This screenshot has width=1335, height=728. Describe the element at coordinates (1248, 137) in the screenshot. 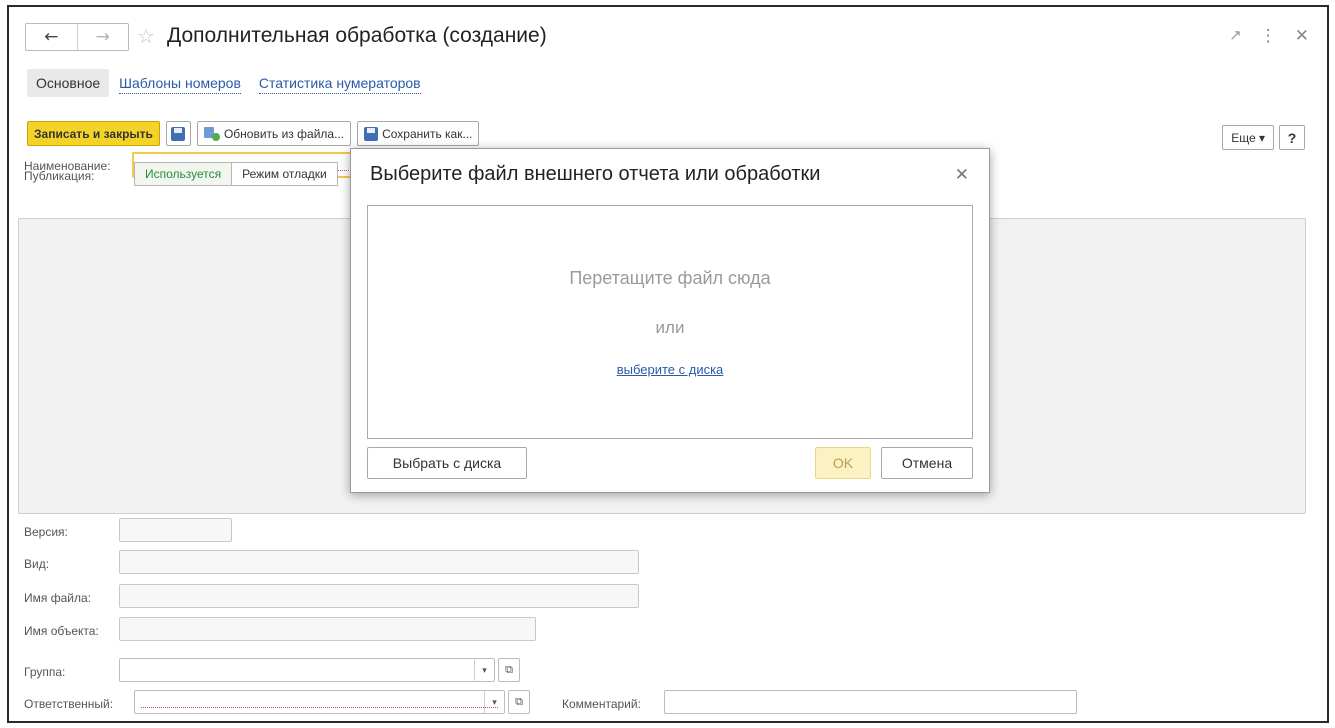

I see `more-button: Еще ▾` at that location.